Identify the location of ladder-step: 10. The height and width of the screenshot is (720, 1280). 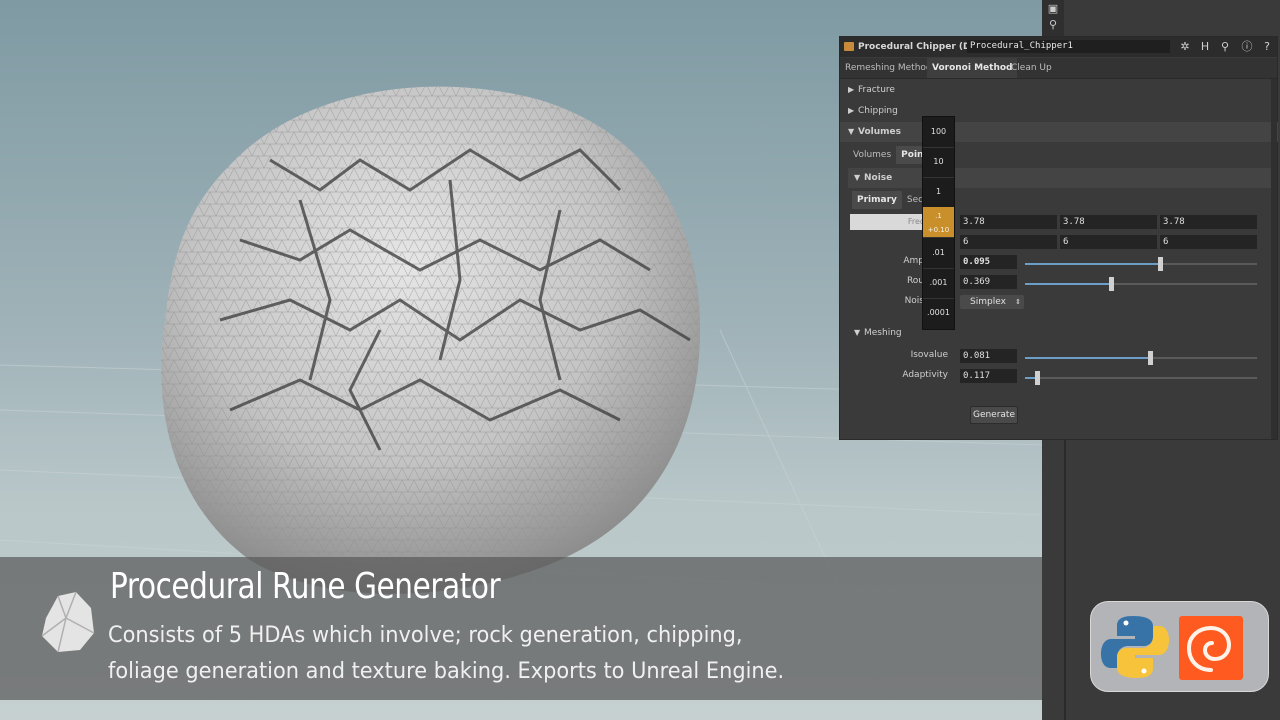
(938, 162).